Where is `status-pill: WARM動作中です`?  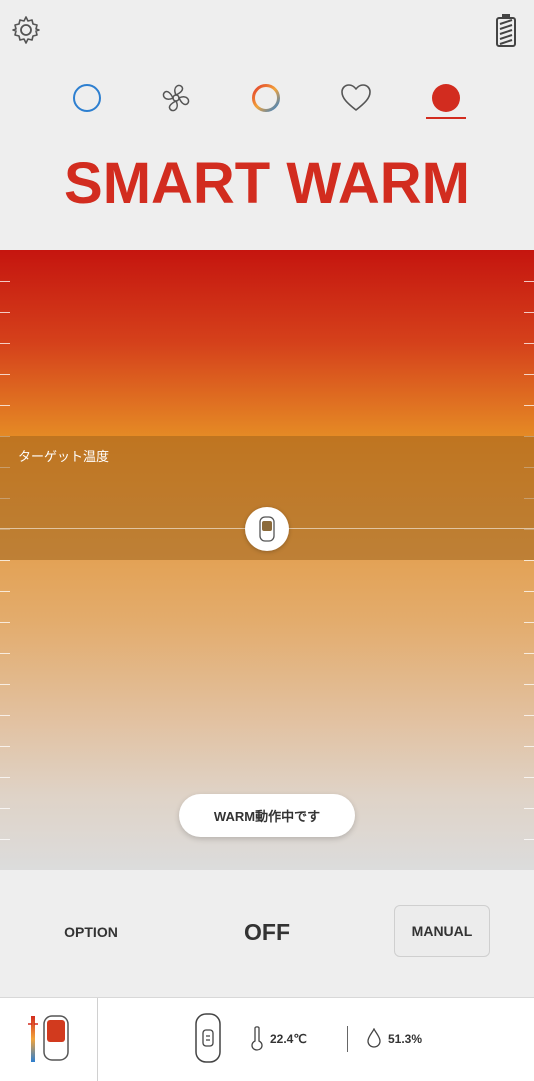
status-pill: WARM動作中です is located at coordinates (267, 815).